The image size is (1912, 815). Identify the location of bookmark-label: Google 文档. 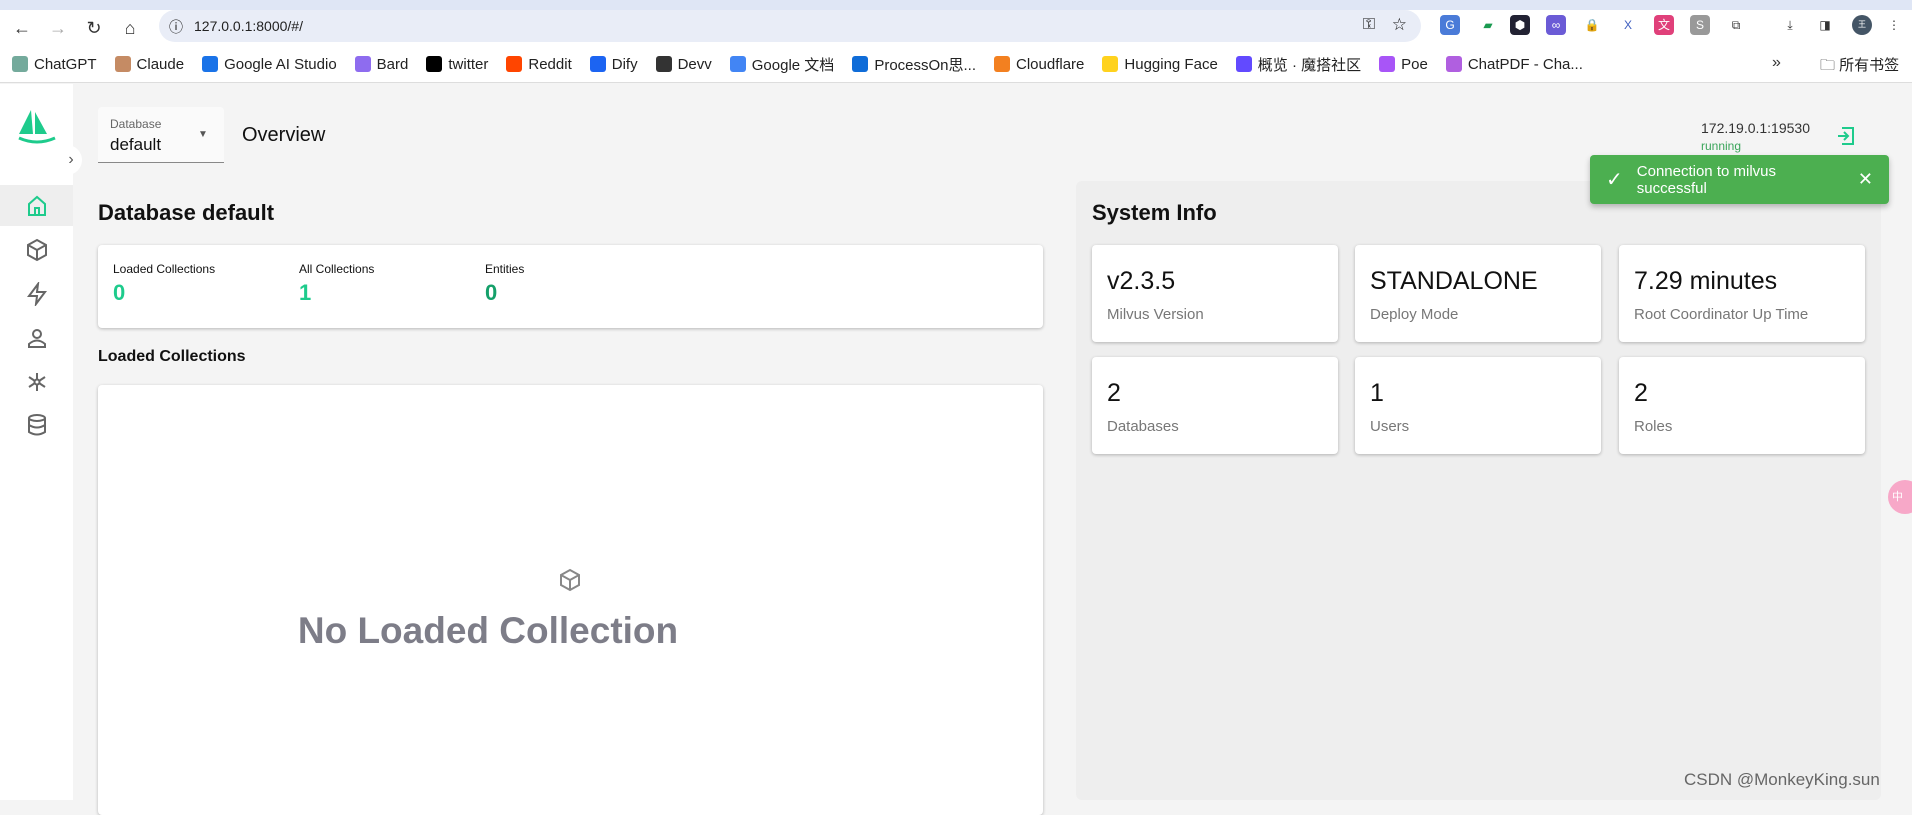
(793, 65).